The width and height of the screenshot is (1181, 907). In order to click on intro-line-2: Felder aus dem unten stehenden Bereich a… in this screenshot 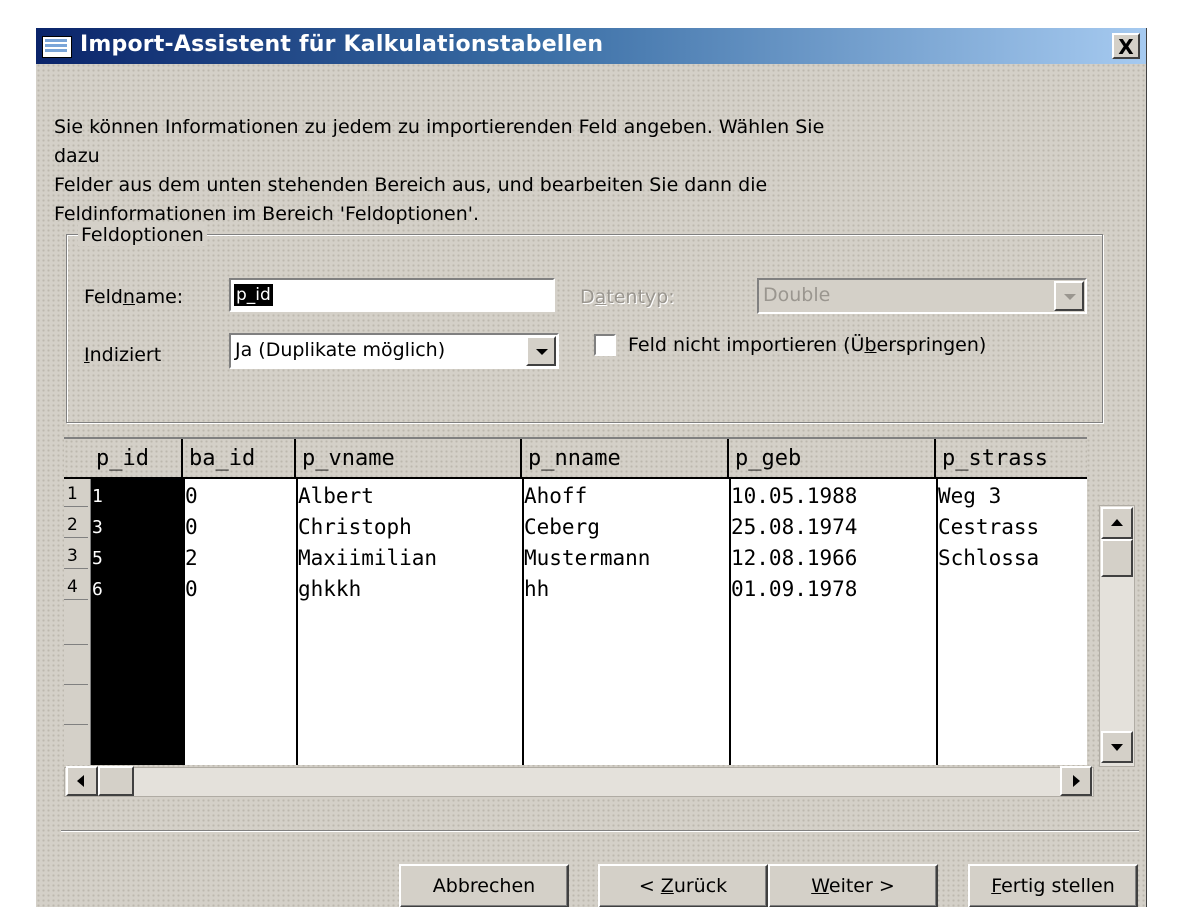, I will do `click(411, 185)`.